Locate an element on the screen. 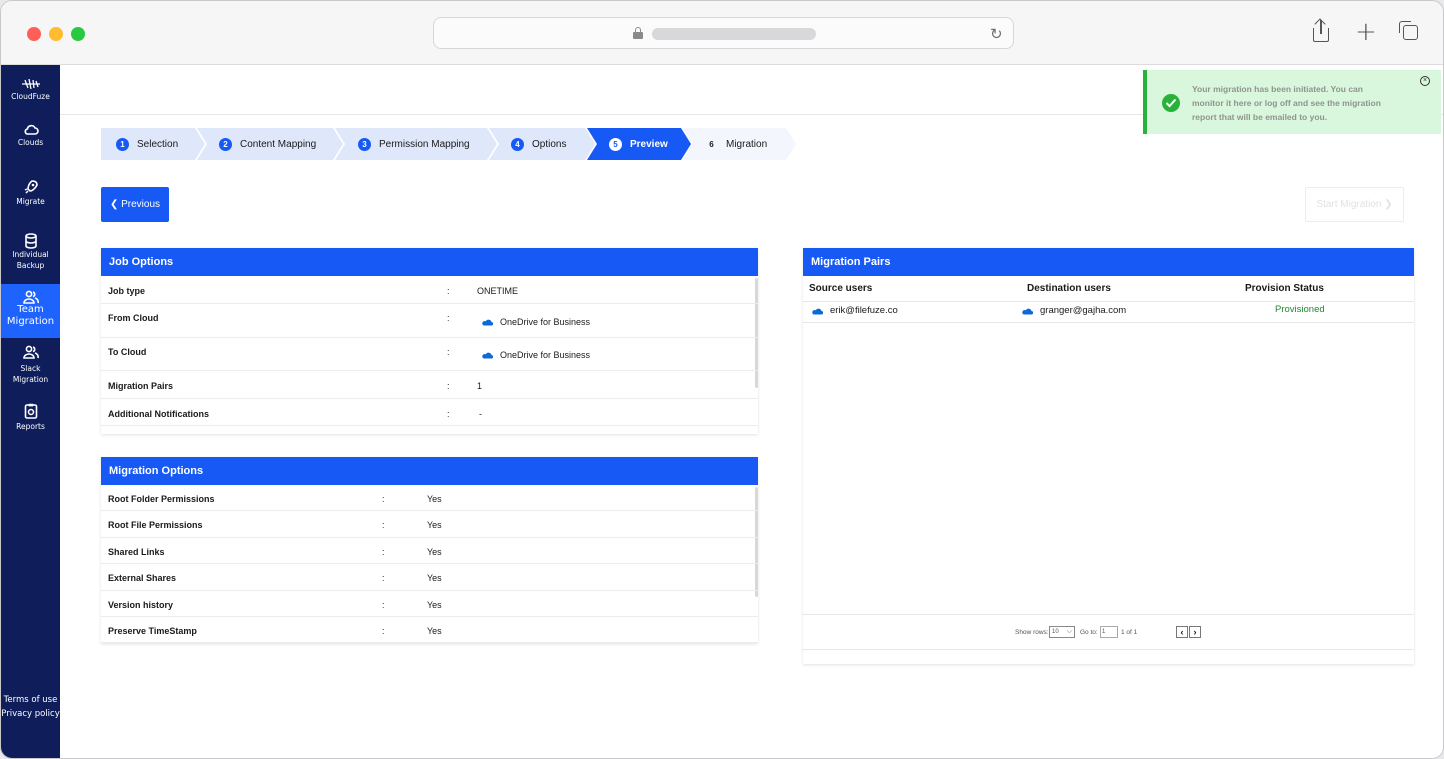  step-label: Content Mapping is located at coordinates (278, 144).